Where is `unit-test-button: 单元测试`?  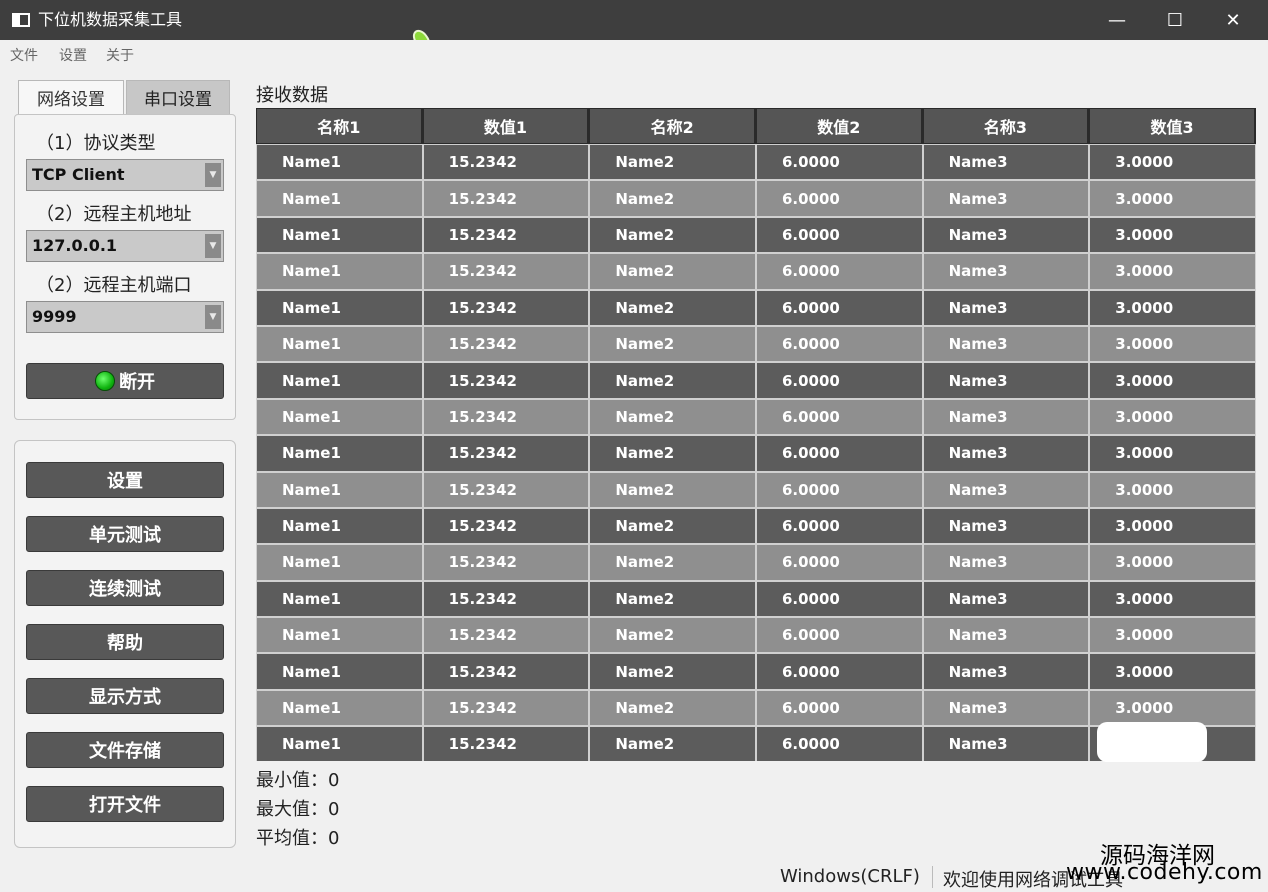
unit-test-button: 单元测试 is located at coordinates (125, 534).